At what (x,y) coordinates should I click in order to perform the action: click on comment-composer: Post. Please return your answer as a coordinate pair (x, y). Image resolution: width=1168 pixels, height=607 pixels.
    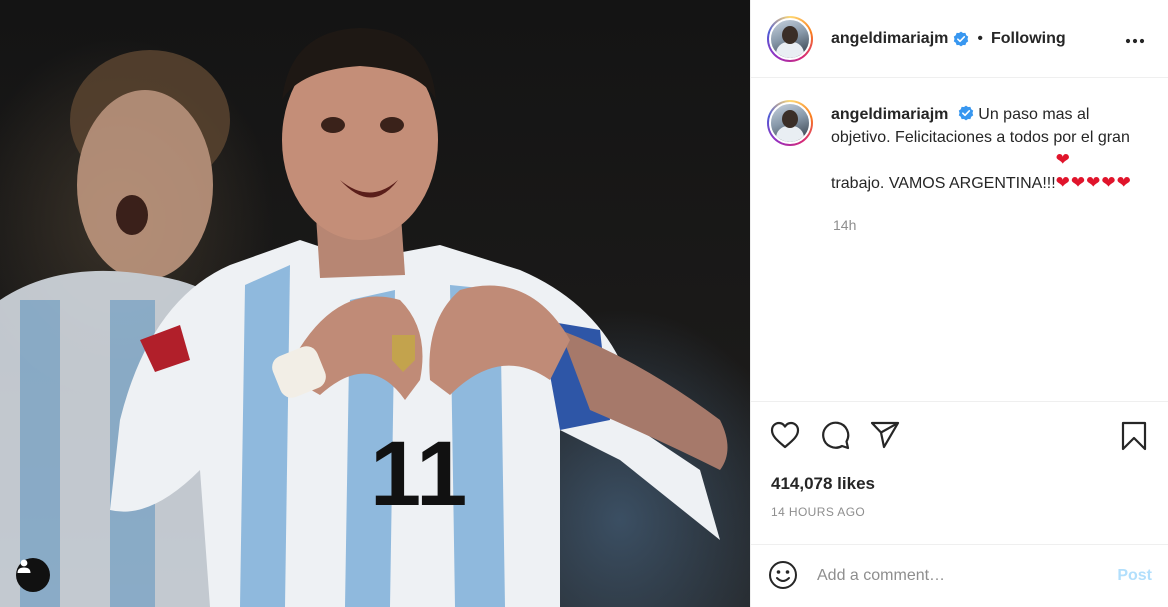
    Looking at the image, I should click on (959, 575).